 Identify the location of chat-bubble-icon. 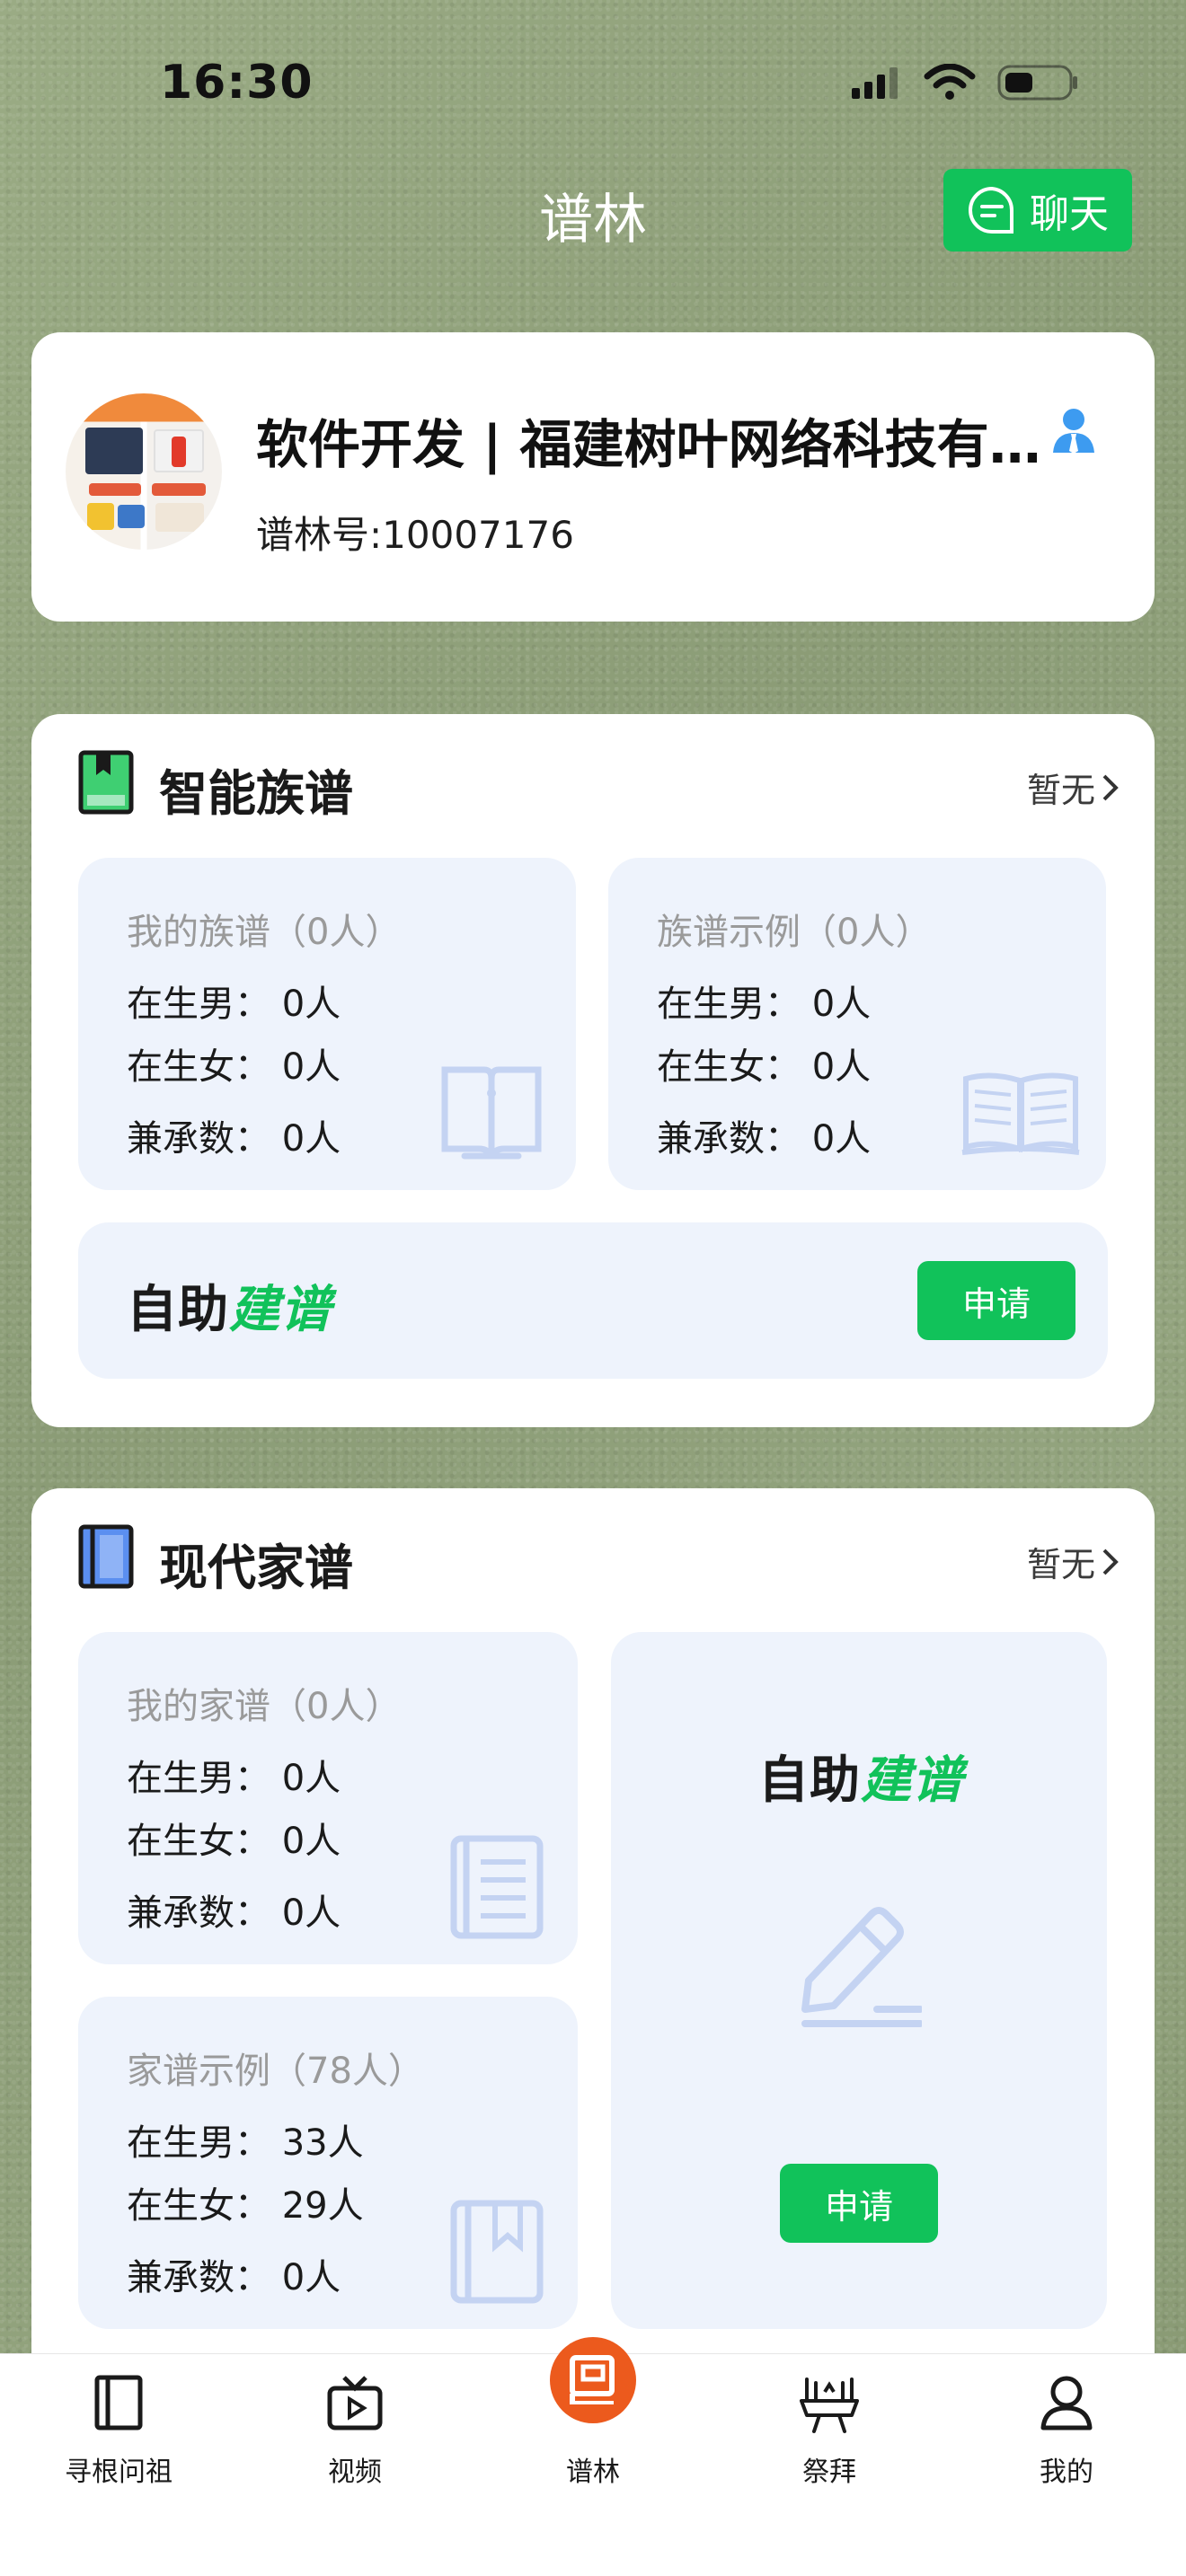
(991, 210).